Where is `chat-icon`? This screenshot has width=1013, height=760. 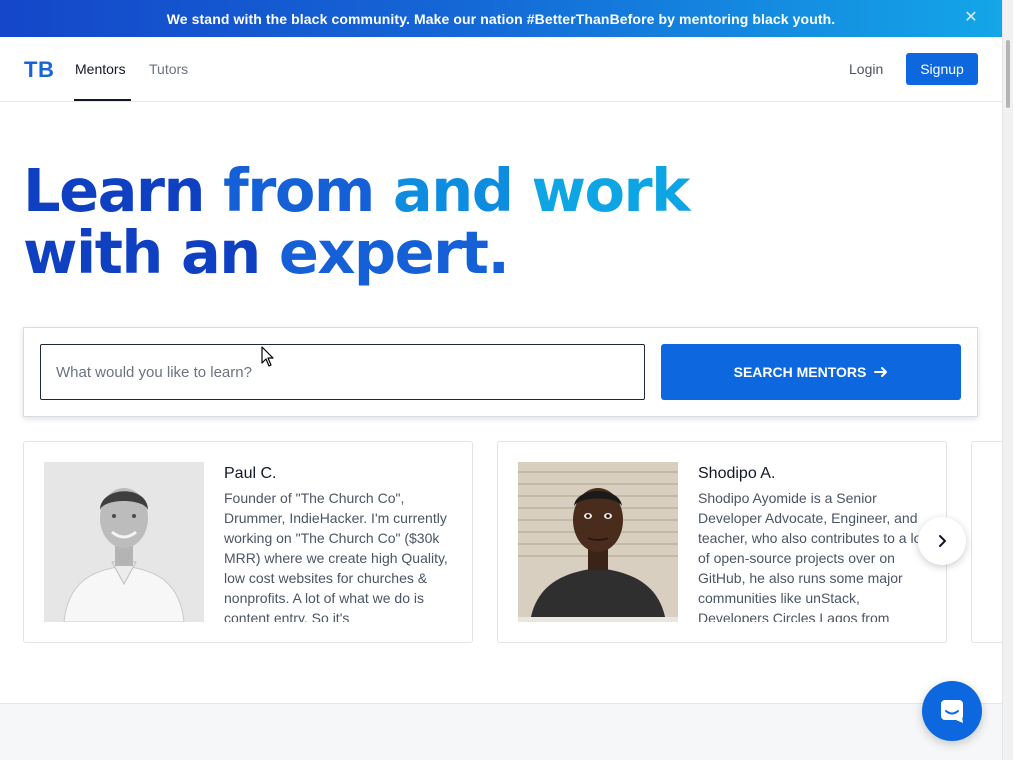
chat-icon is located at coordinates (952, 711).